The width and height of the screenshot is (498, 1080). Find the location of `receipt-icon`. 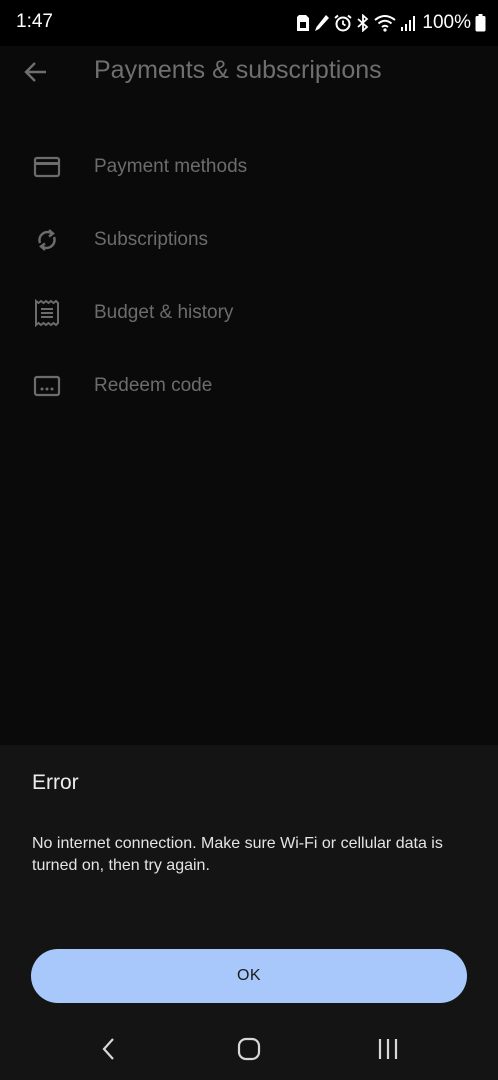

receipt-icon is located at coordinates (47, 313).